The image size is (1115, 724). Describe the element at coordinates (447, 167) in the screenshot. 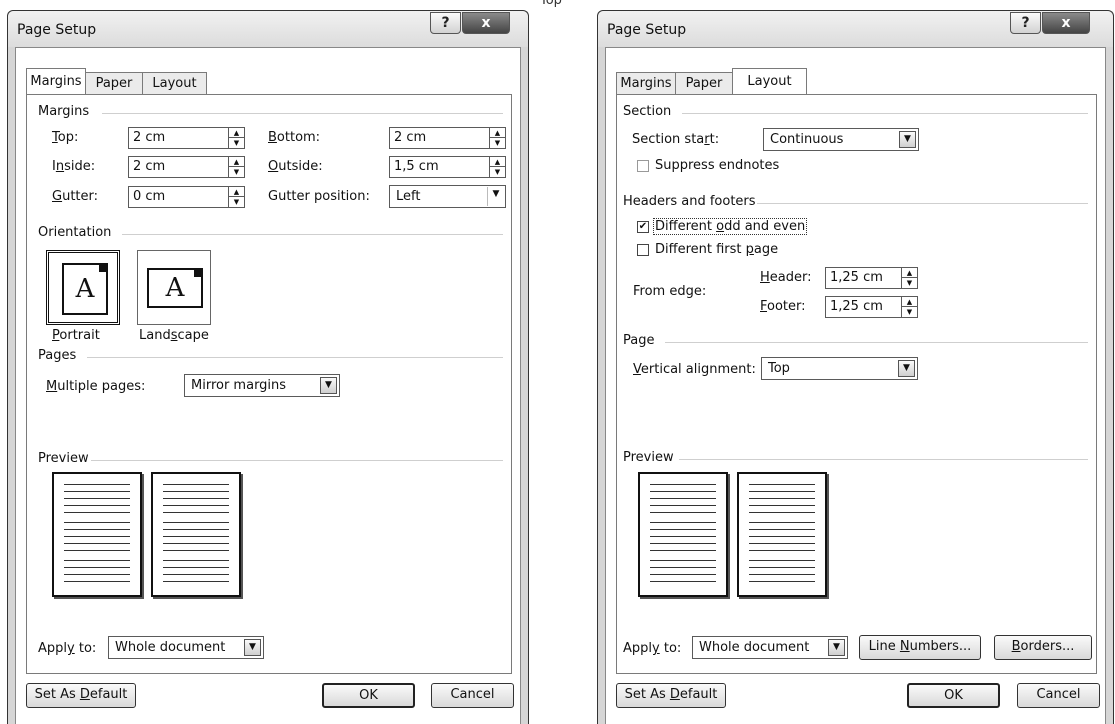

I see `outside-margin-spinner: 1,5 cm ▲ ▼` at that location.